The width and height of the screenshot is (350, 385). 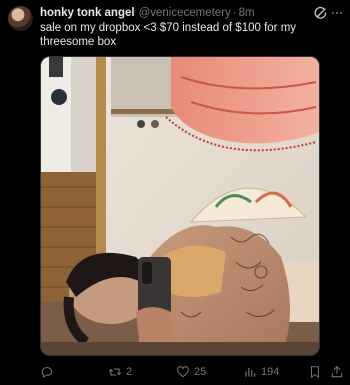 I want to click on like-icon, so click(x=183, y=372).